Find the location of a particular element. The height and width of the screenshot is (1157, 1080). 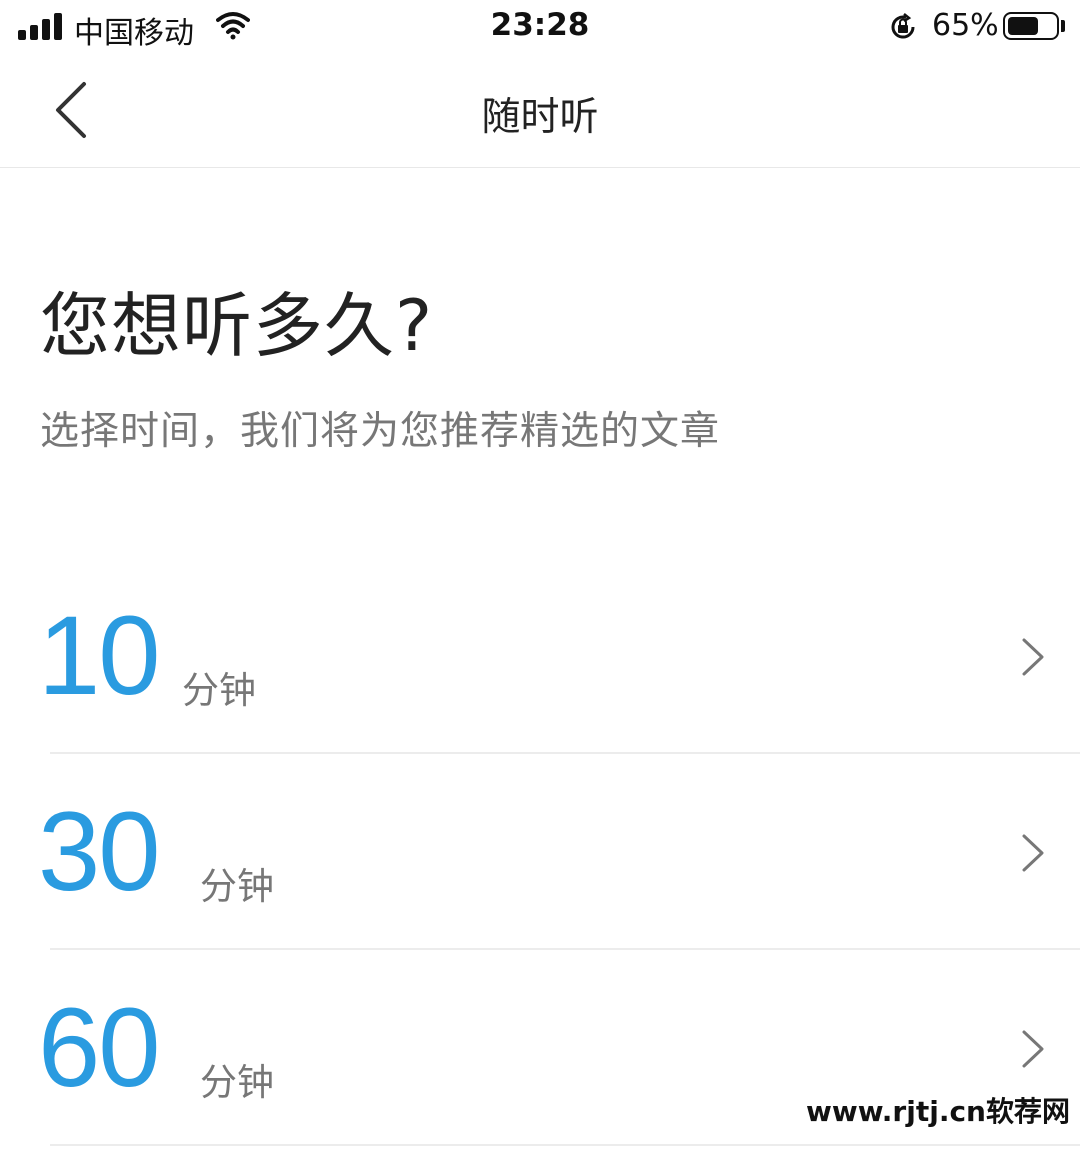

battery-level-fill is located at coordinates (1023, 26).